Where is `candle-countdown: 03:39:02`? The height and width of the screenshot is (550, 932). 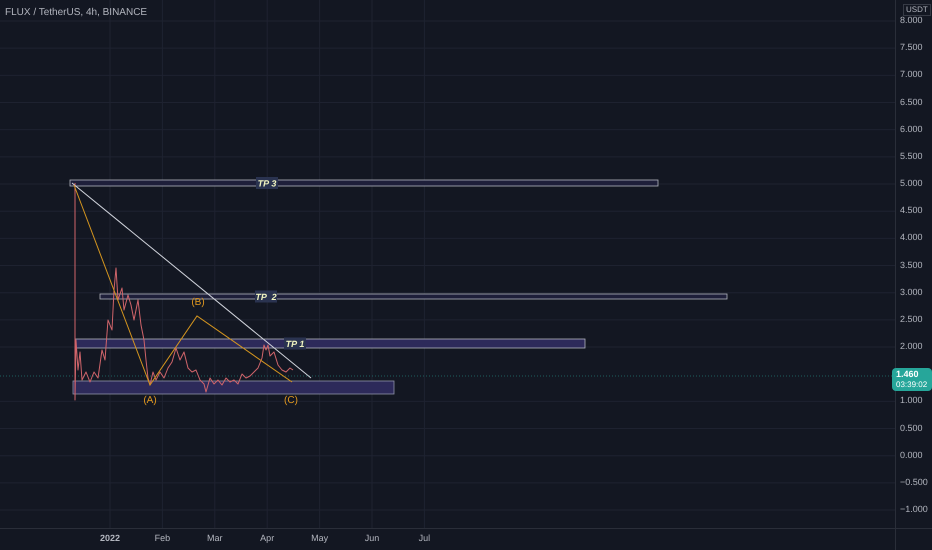
candle-countdown: 03:39:02 is located at coordinates (912, 385).